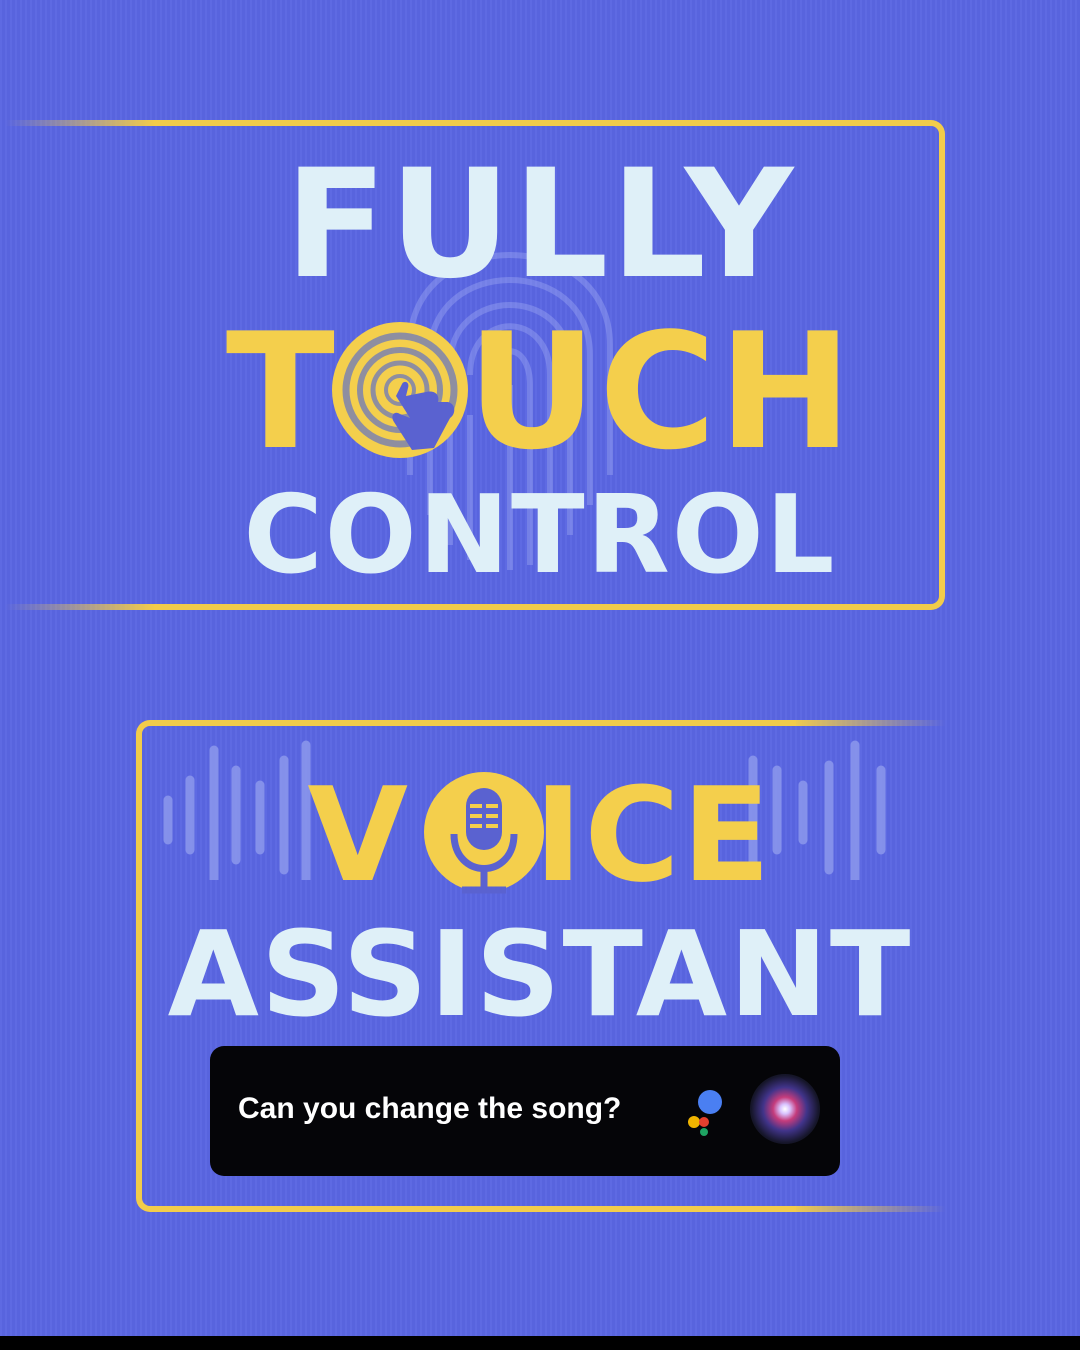 This screenshot has width=1080, height=1350. I want to click on headline-touch-left: T, so click(281, 391).